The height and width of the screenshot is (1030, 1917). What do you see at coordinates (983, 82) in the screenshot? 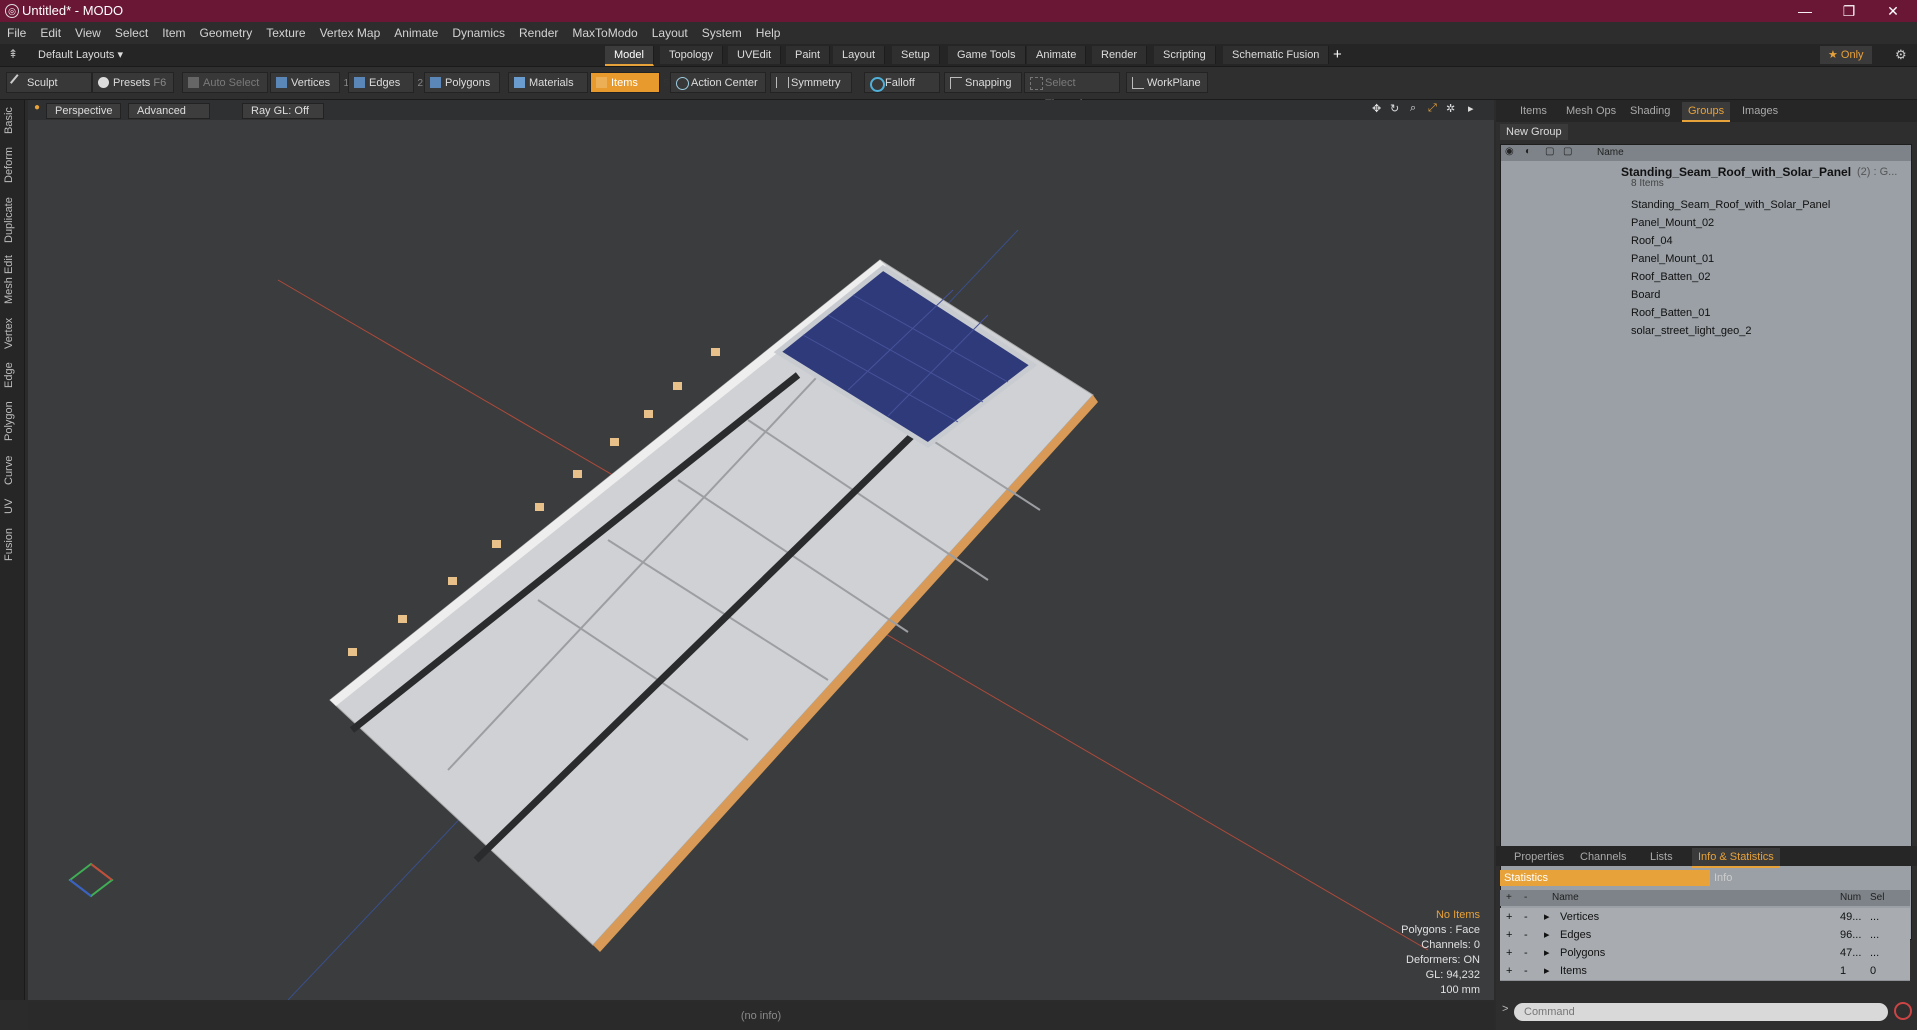
I see `snapping-button: Snapping` at bounding box center [983, 82].